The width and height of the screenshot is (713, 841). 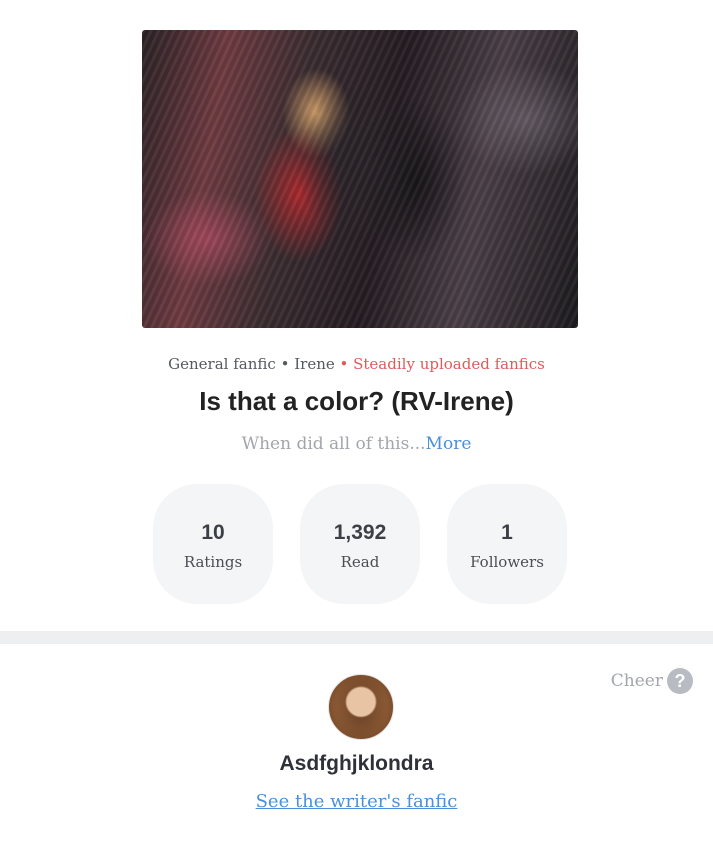 What do you see at coordinates (222, 364) in the screenshot?
I see `genre-label: General fanfic` at bounding box center [222, 364].